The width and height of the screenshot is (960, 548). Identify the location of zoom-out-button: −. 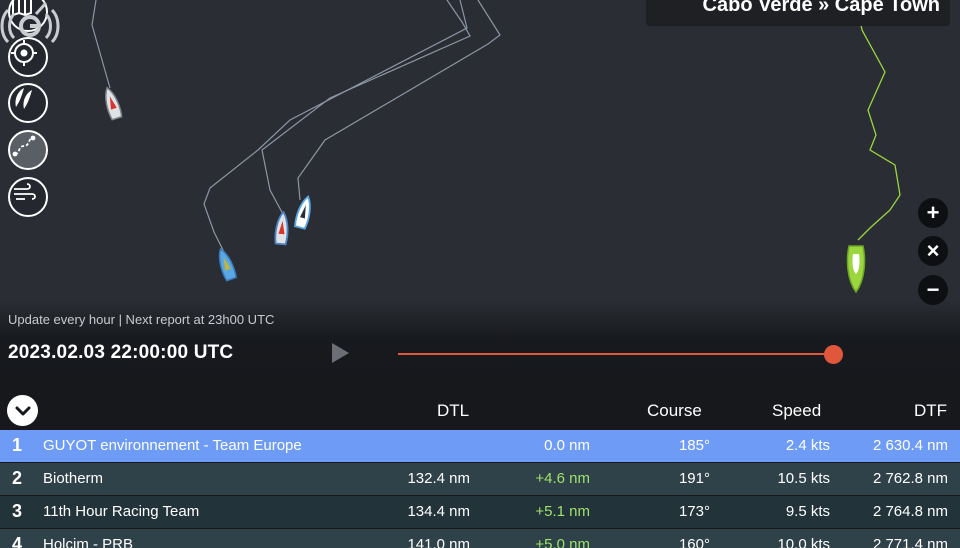
(933, 290).